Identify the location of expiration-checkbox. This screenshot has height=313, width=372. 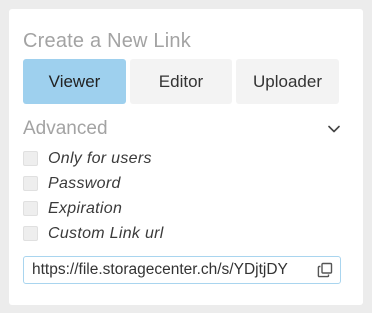
(30, 208).